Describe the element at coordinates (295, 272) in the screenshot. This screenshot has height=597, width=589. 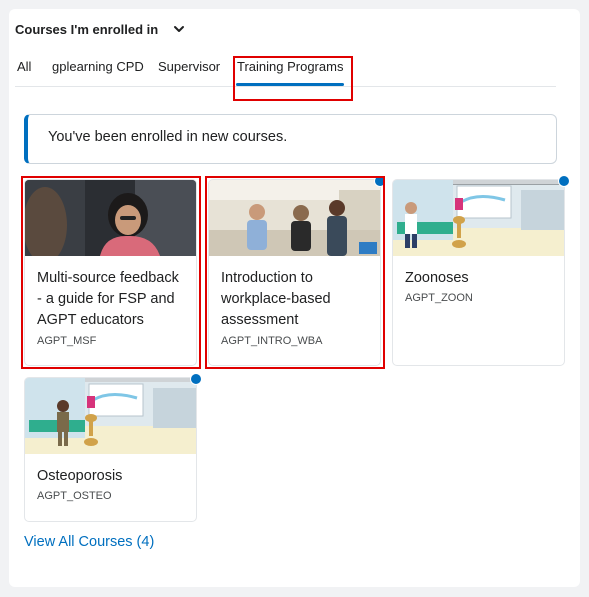
I see `highlight-box-card-intro-wba` at that location.